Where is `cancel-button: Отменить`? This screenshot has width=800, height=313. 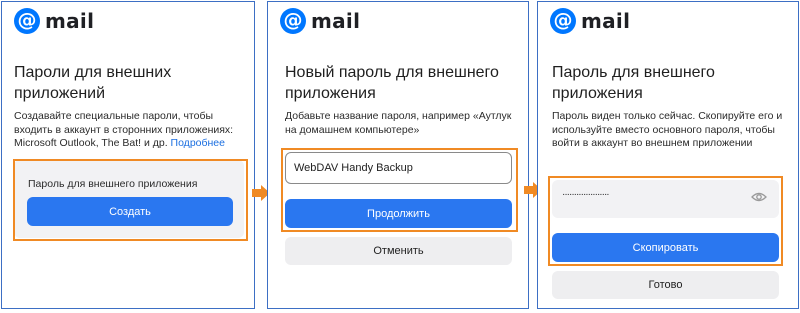 cancel-button: Отменить is located at coordinates (398, 251).